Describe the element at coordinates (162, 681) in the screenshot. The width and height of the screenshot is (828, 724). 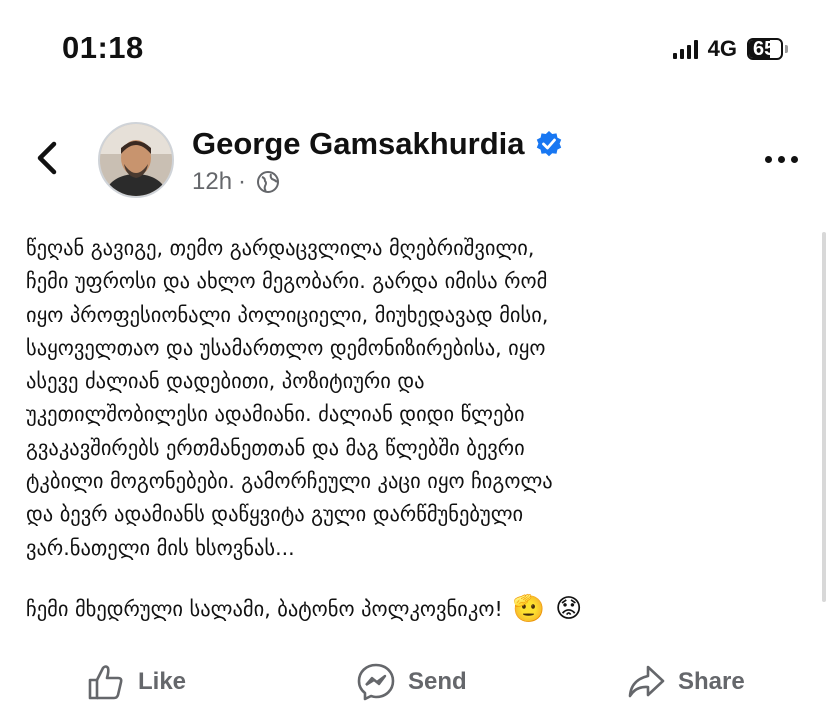
I see `like-label: Like` at that location.